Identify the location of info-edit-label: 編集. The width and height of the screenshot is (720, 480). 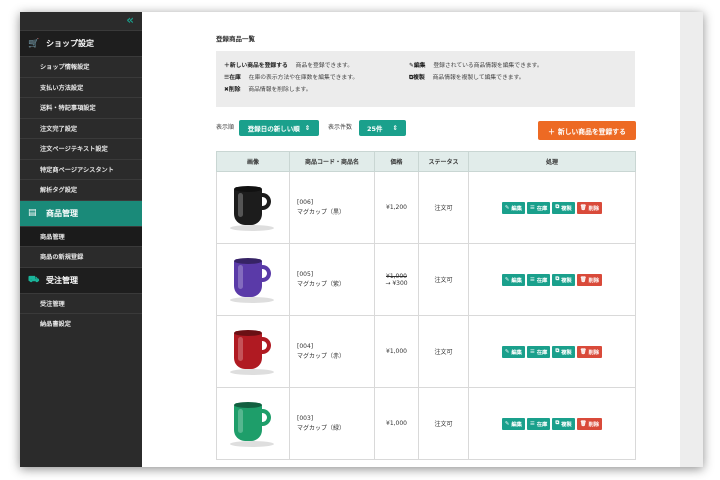
(419, 66).